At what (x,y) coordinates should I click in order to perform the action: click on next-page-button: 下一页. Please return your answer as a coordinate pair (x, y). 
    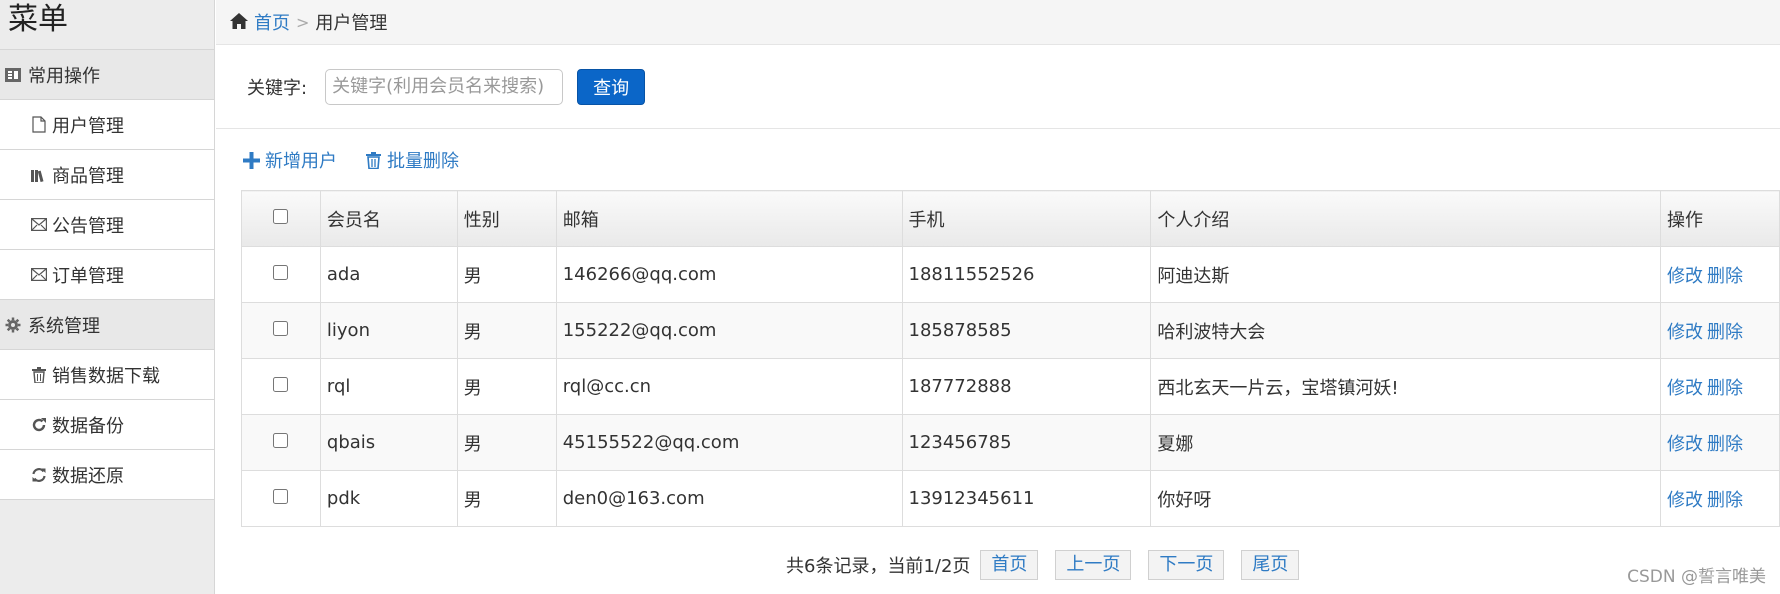
    Looking at the image, I should click on (1186, 565).